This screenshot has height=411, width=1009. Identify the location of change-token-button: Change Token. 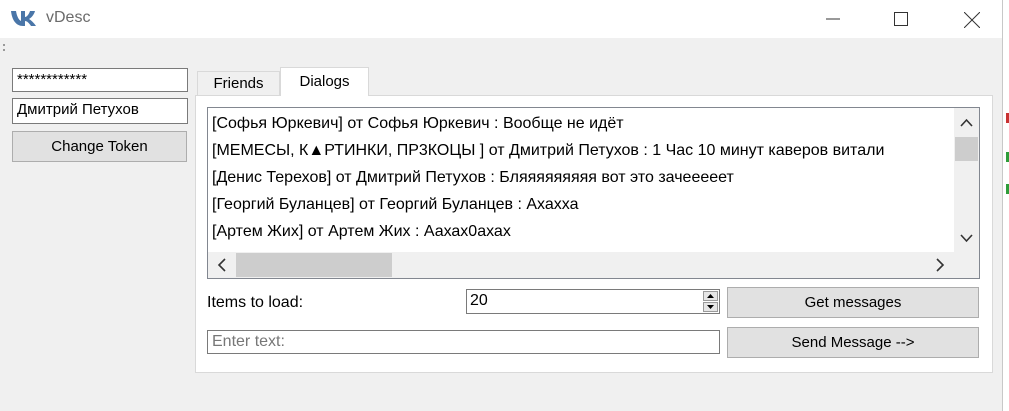
(99, 146).